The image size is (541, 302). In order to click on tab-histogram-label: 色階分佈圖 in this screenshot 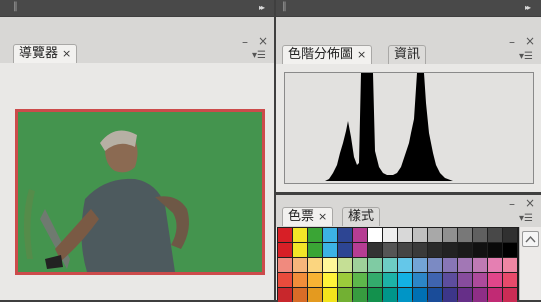, I will do `click(321, 54)`.